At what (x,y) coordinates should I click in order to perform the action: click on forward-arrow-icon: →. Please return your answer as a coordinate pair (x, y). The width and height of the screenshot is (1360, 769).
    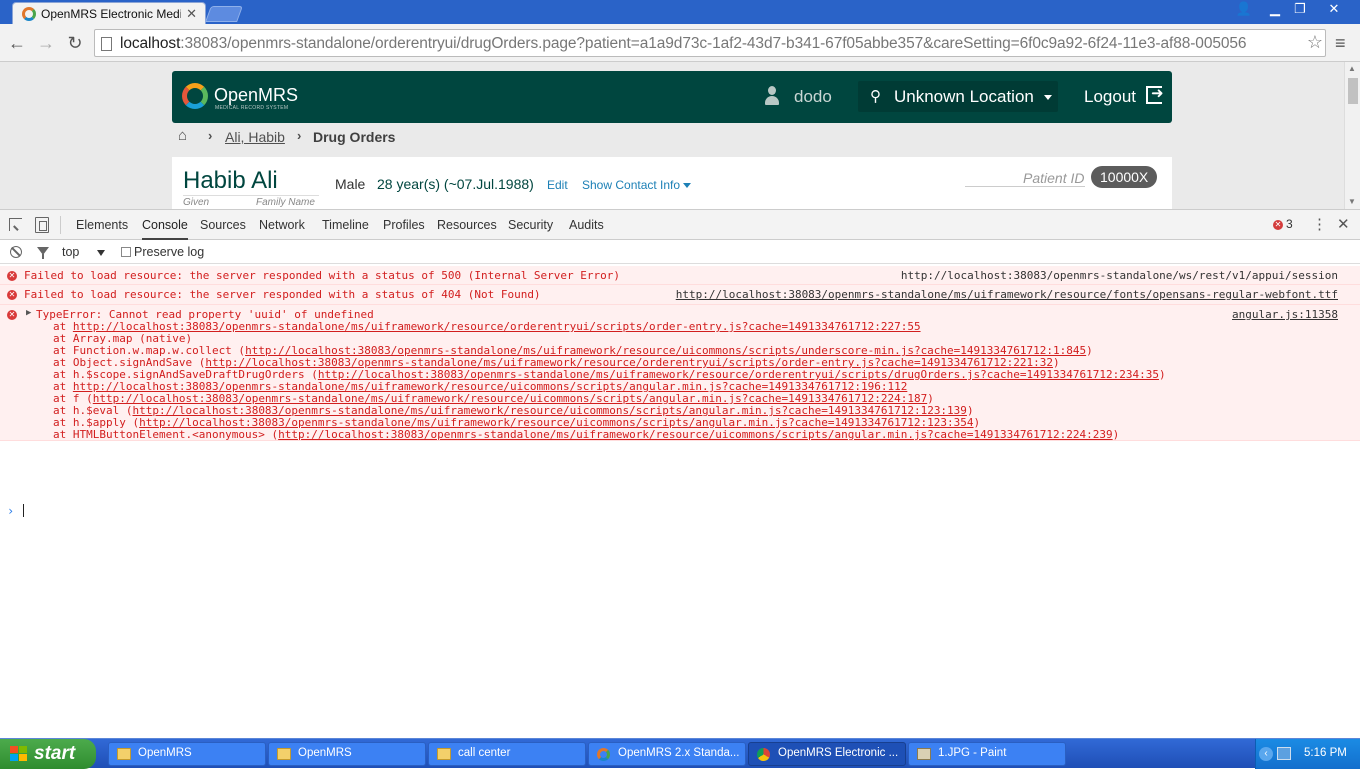
    Looking at the image, I should click on (46, 43).